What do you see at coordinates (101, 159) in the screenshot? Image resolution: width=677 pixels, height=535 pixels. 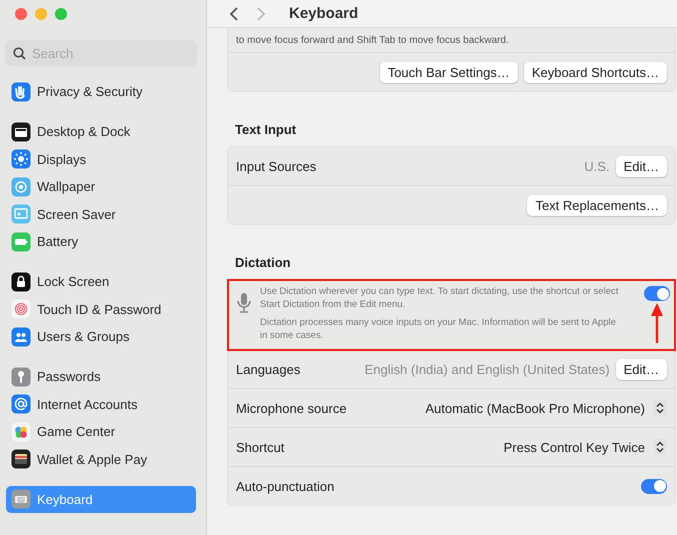 I see `sidebar-item: Displays` at bounding box center [101, 159].